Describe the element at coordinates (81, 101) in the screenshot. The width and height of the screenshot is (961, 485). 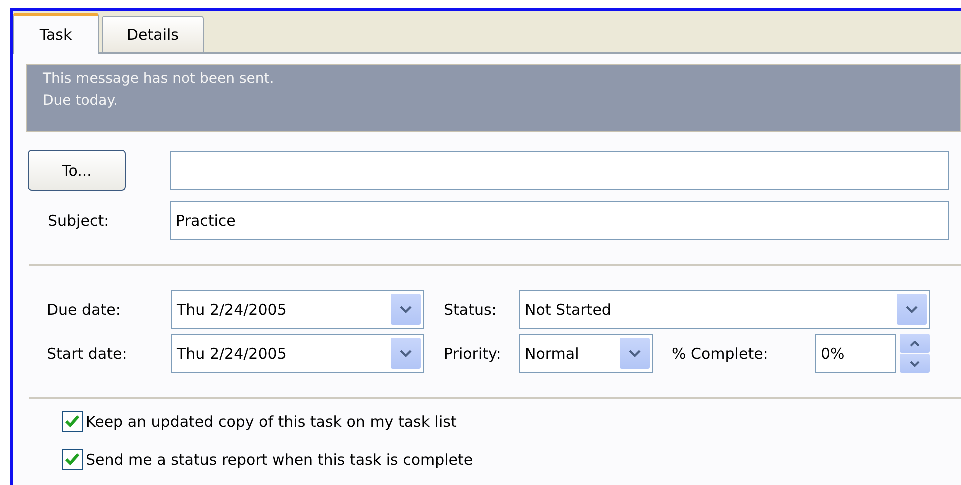
I see `info-message: Due today.` at that location.